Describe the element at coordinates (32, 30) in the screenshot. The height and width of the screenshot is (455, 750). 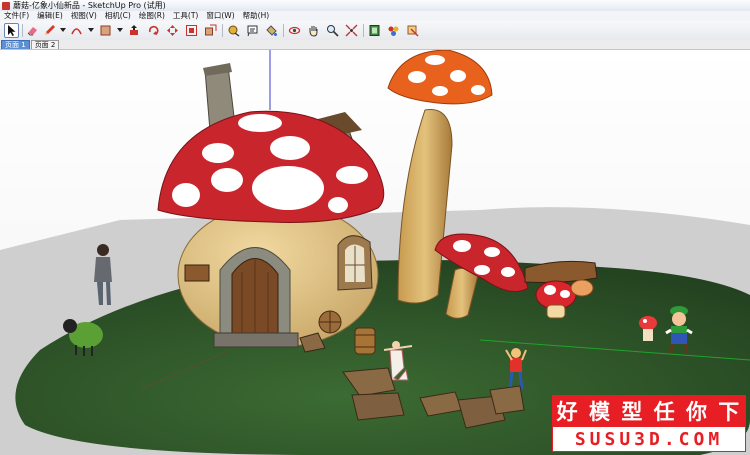
I see `eraser-icon` at that location.